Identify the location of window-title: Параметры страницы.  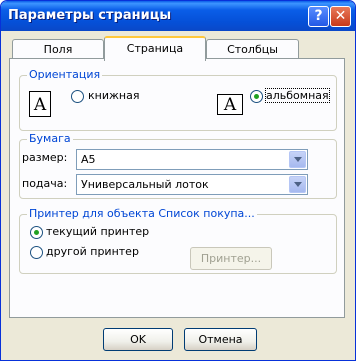
(90, 15).